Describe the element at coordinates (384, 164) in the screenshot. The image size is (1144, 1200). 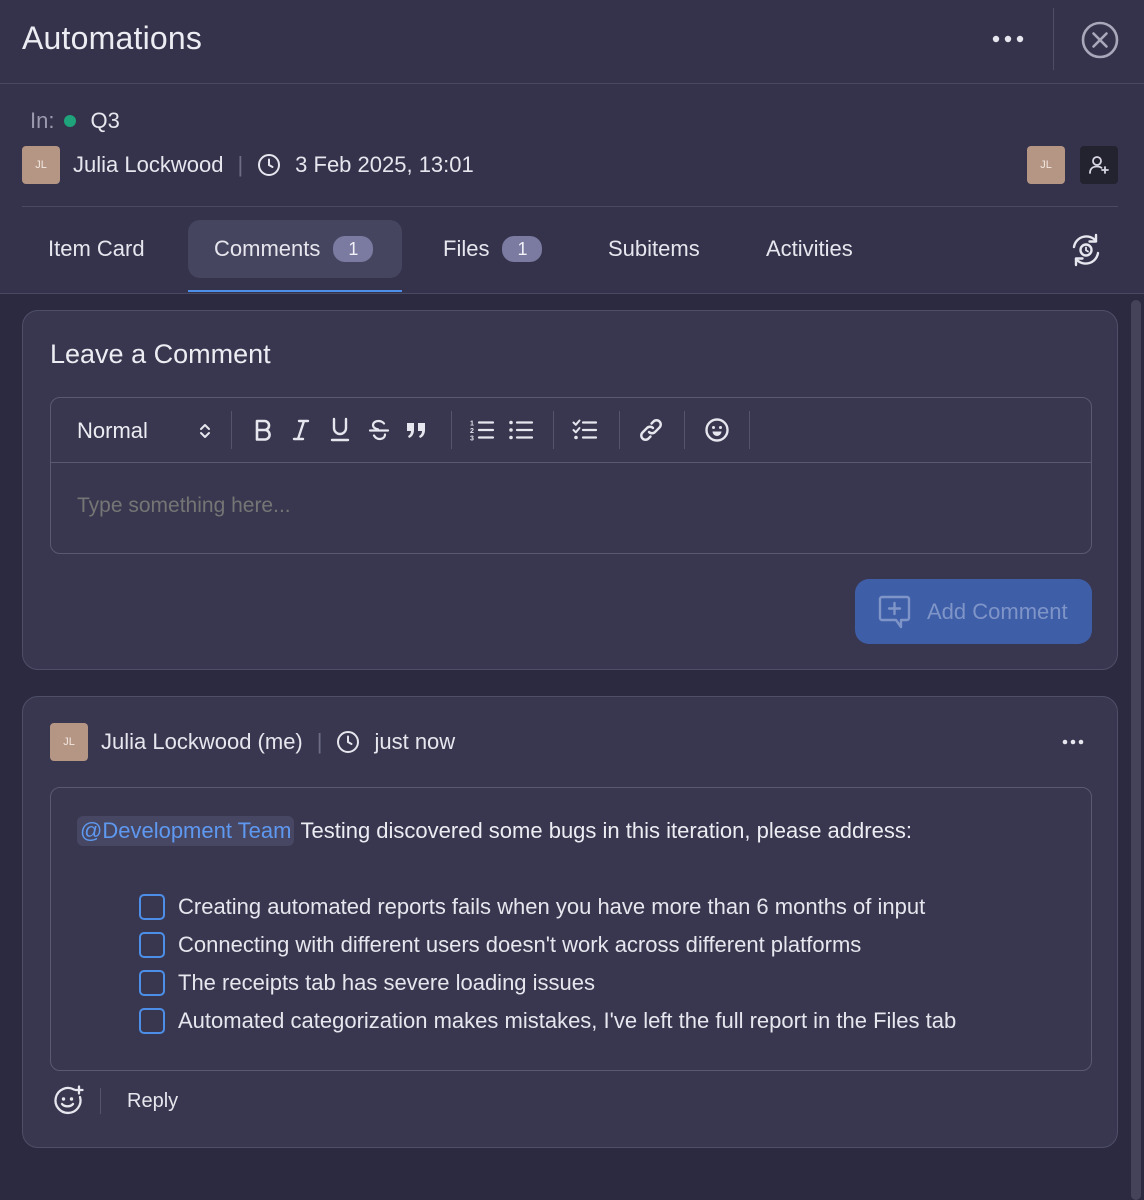
I see `created-date: 3 Feb 2025, 13:01` at that location.